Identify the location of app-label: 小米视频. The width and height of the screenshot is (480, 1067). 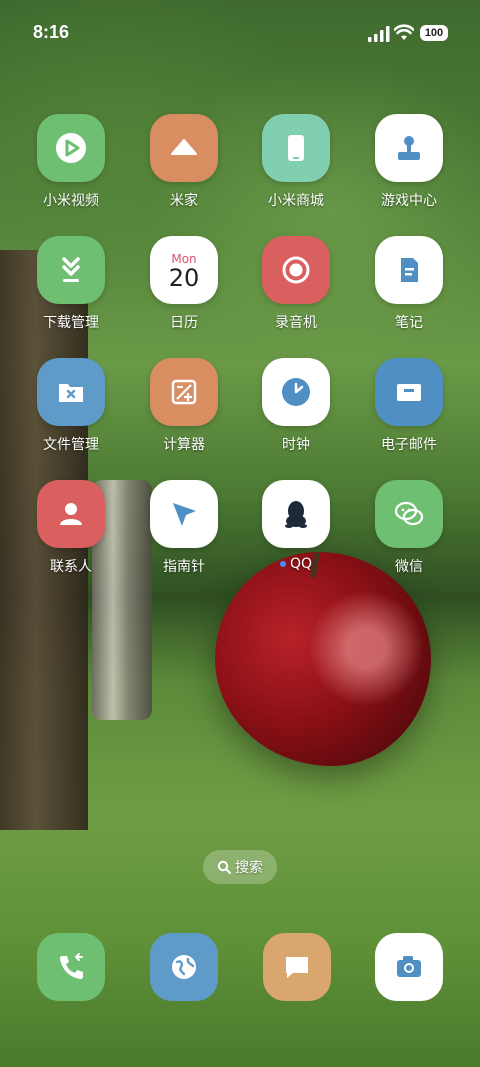
(71, 201).